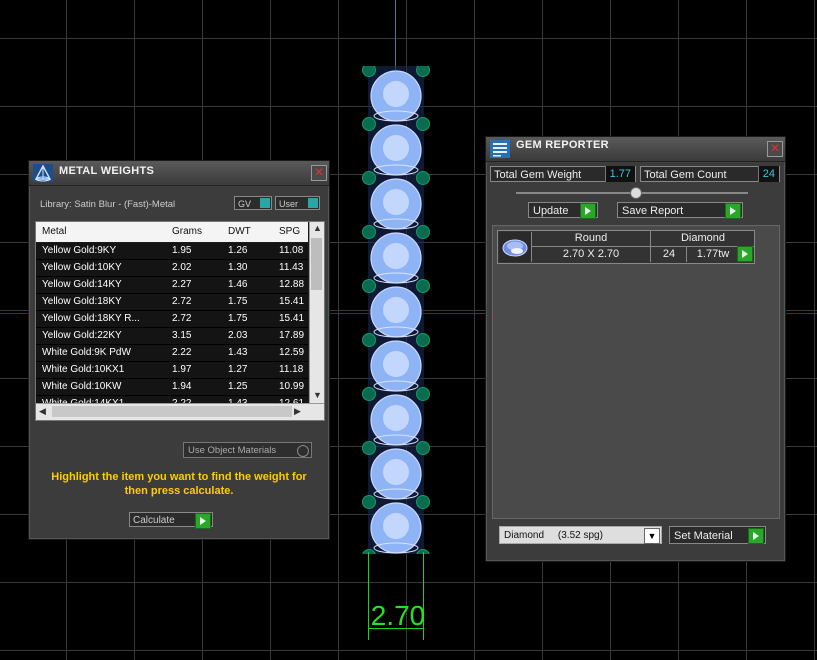 This screenshot has height=660, width=817. Describe the element at coordinates (319, 173) in the screenshot. I see `metal-weights-close-button: ✕` at that location.